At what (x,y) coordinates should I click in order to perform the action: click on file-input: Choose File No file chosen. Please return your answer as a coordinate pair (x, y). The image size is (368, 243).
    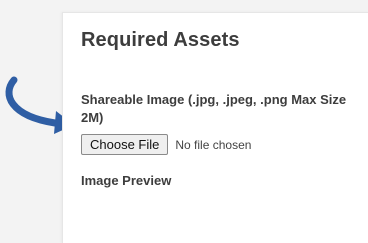
    Looking at the image, I should click on (166, 144).